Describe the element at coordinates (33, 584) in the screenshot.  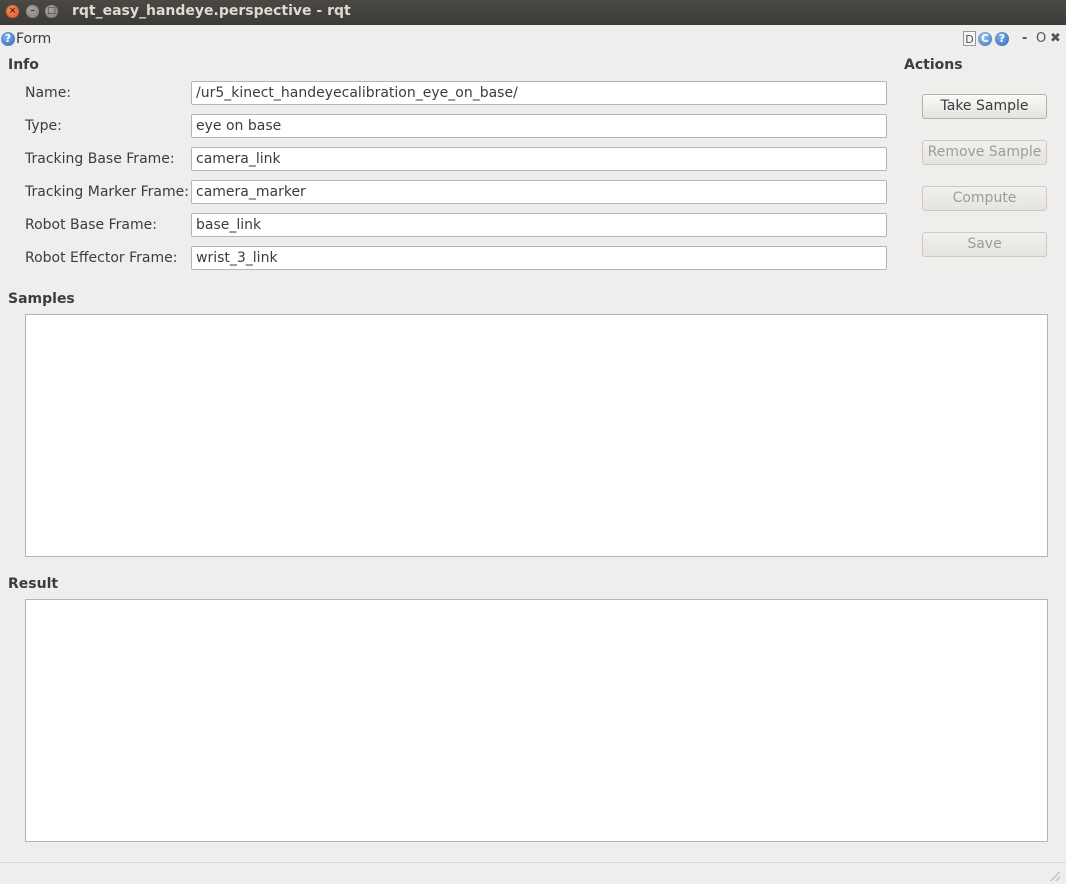
I see `result-section-label: Result` at that location.